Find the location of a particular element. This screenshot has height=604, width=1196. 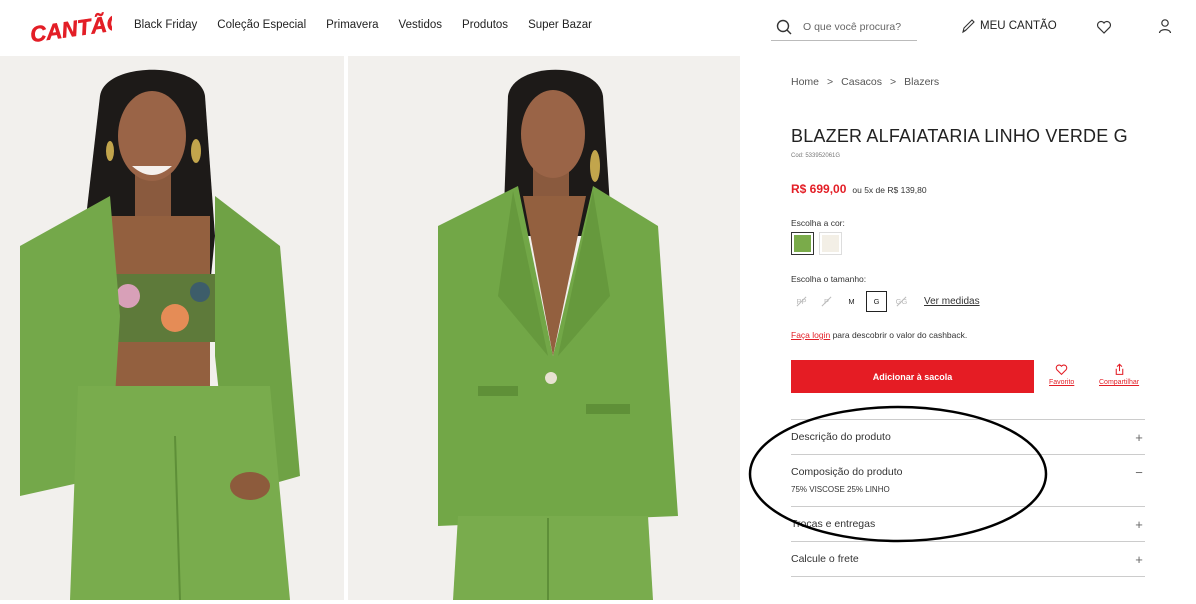

accordion-description: Descrição do produto + is located at coordinates (968, 436).